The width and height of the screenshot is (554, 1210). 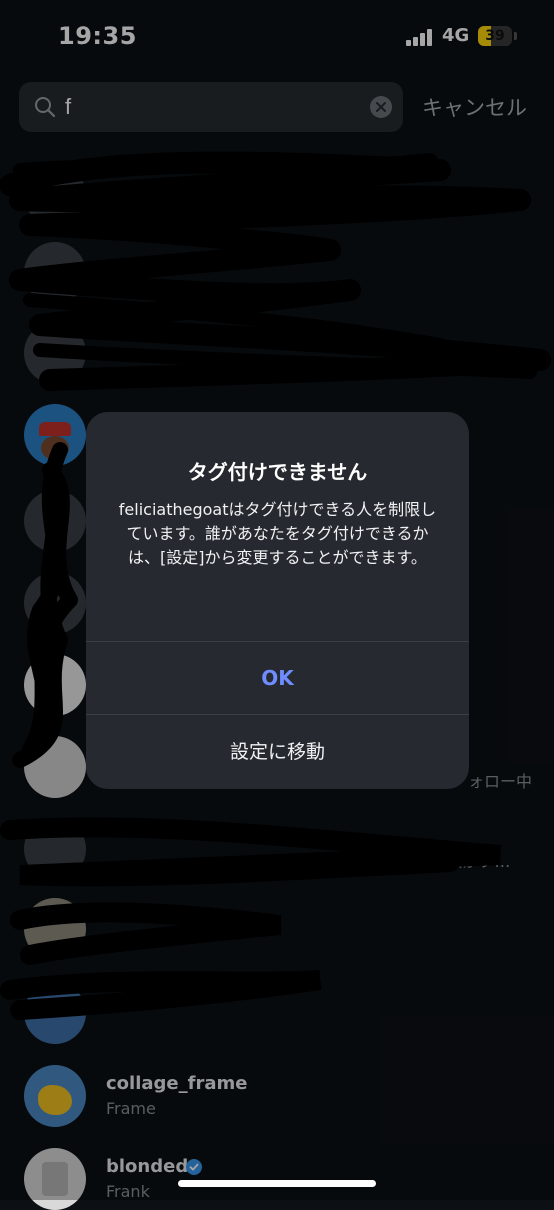 What do you see at coordinates (277, 678) in the screenshot?
I see `ok-button: OK` at bounding box center [277, 678].